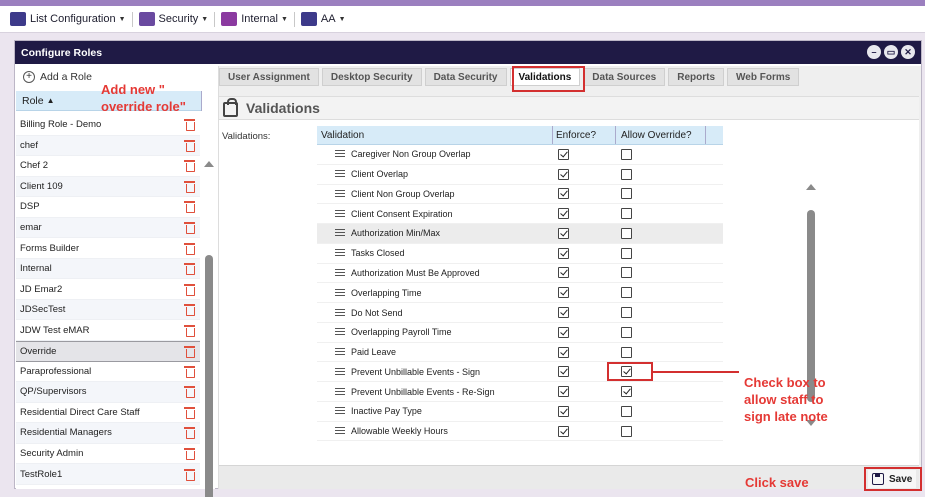 The image size is (925, 497). I want to click on scrollbar-thumb, so click(209, 376).